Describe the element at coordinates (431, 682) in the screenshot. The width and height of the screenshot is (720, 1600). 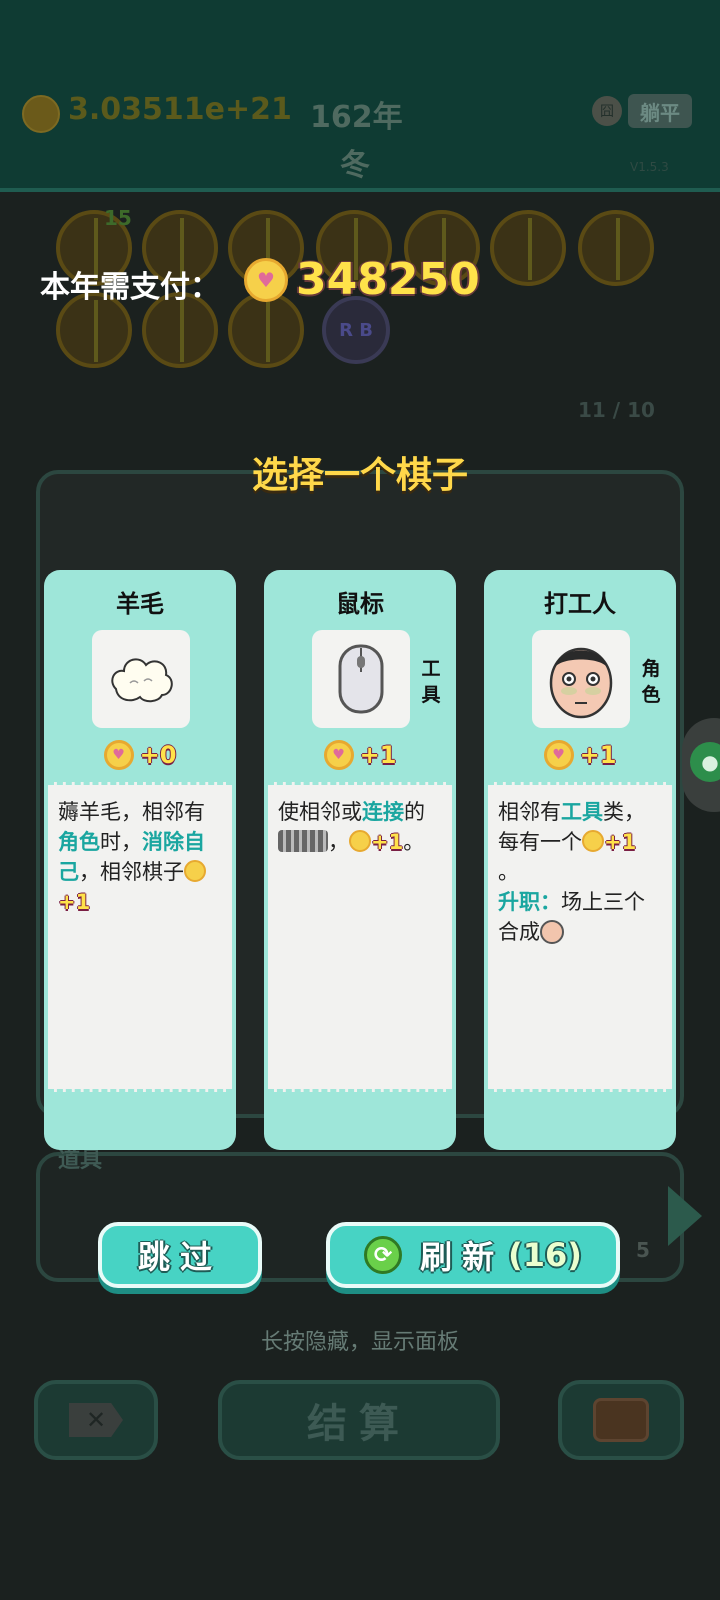
I see `card-category-tag: 工具` at that location.